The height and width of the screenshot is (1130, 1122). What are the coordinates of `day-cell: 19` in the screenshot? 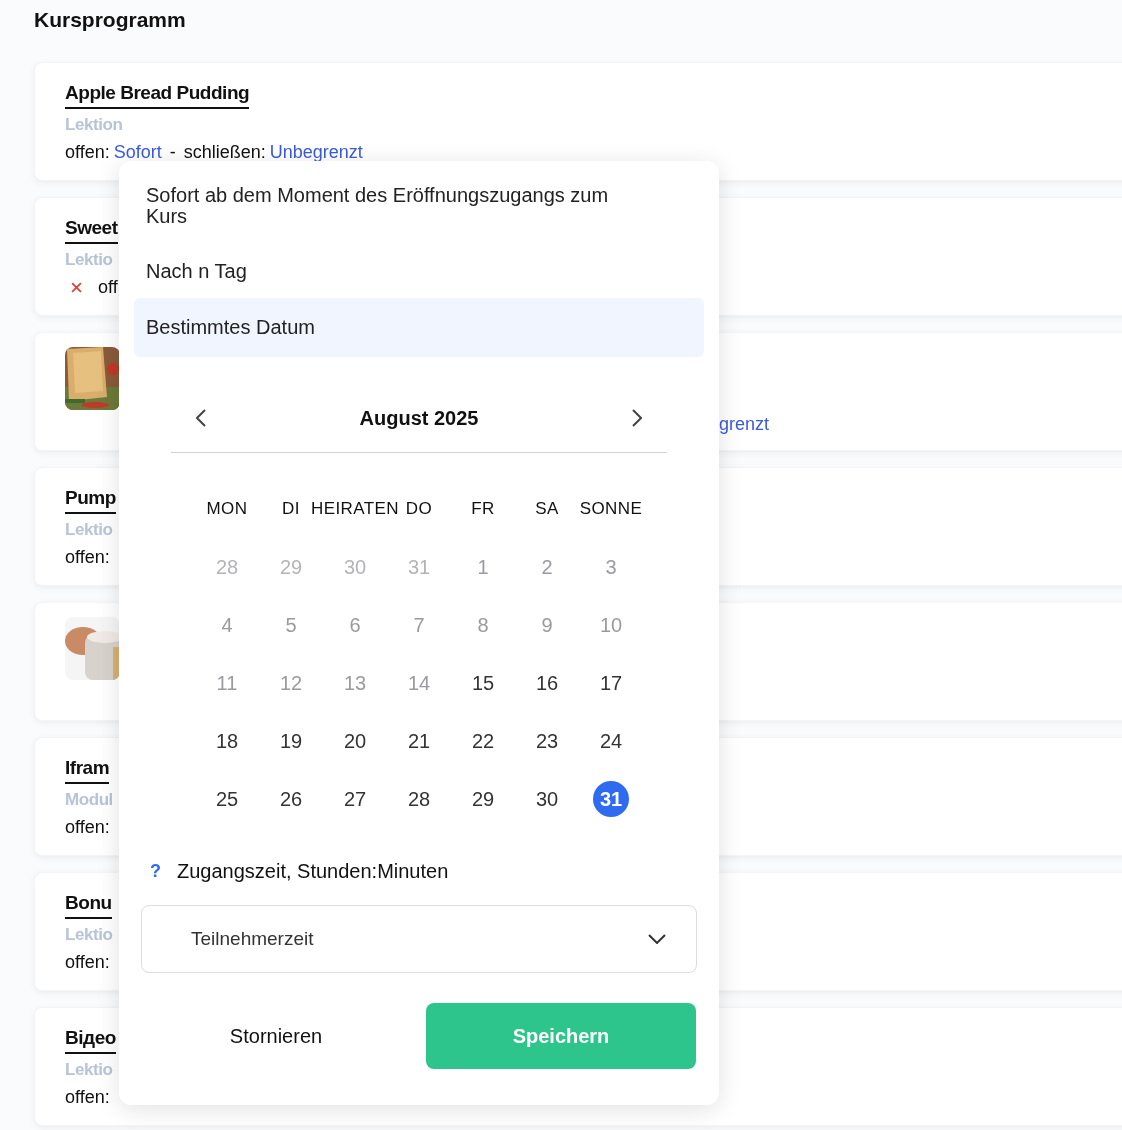 It's located at (291, 741).